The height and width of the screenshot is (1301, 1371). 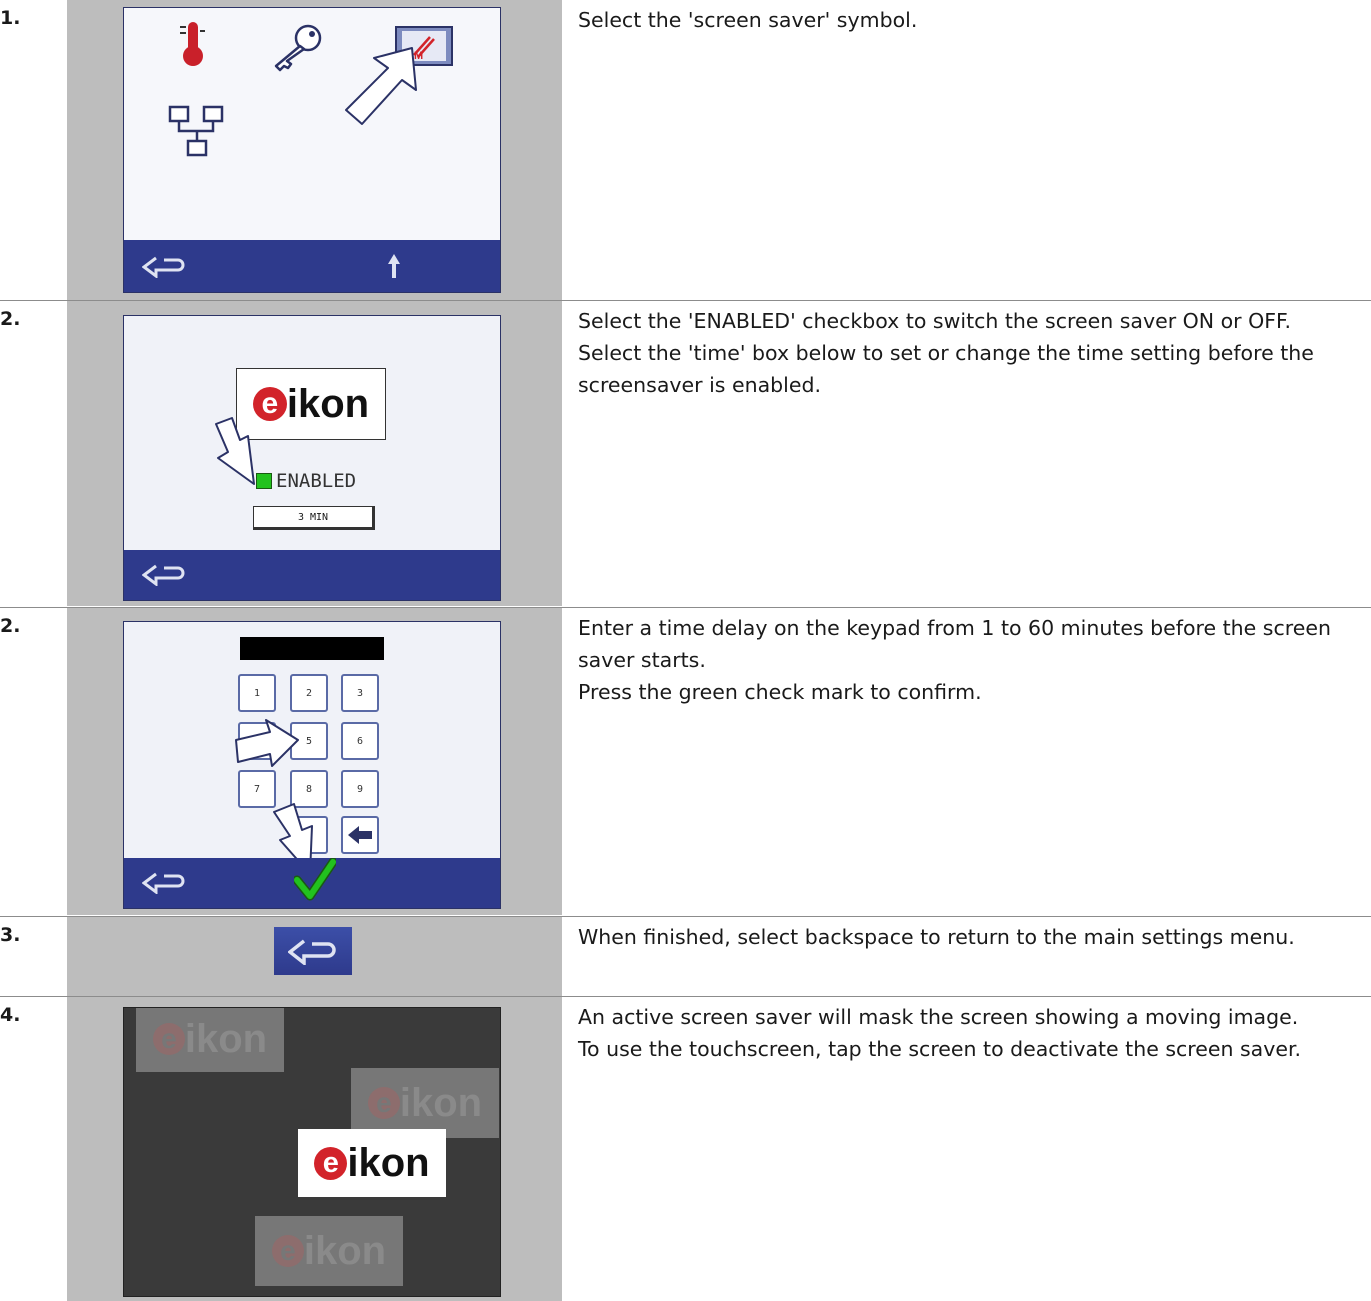 What do you see at coordinates (298, 47) in the screenshot?
I see `key-icon` at bounding box center [298, 47].